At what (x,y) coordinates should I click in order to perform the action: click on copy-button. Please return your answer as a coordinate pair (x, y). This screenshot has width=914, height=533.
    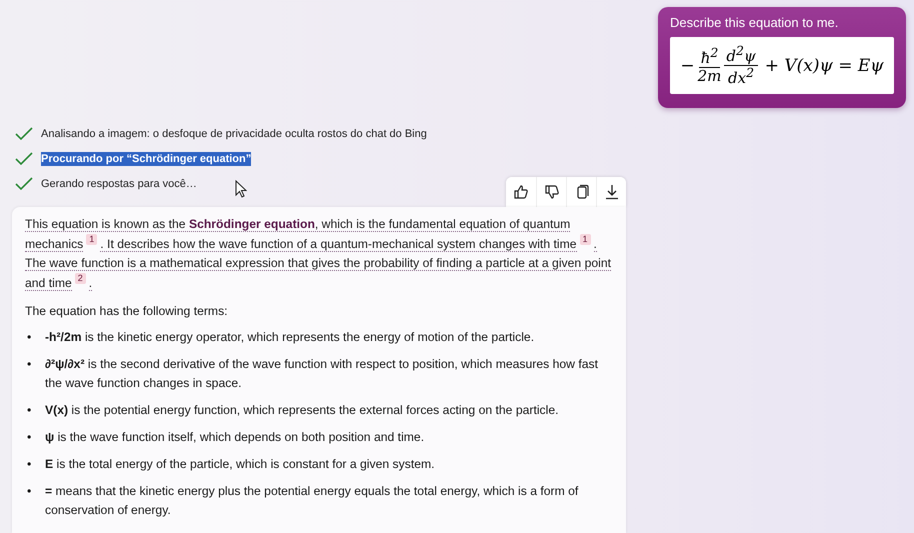
    Looking at the image, I should click on (581, 192).